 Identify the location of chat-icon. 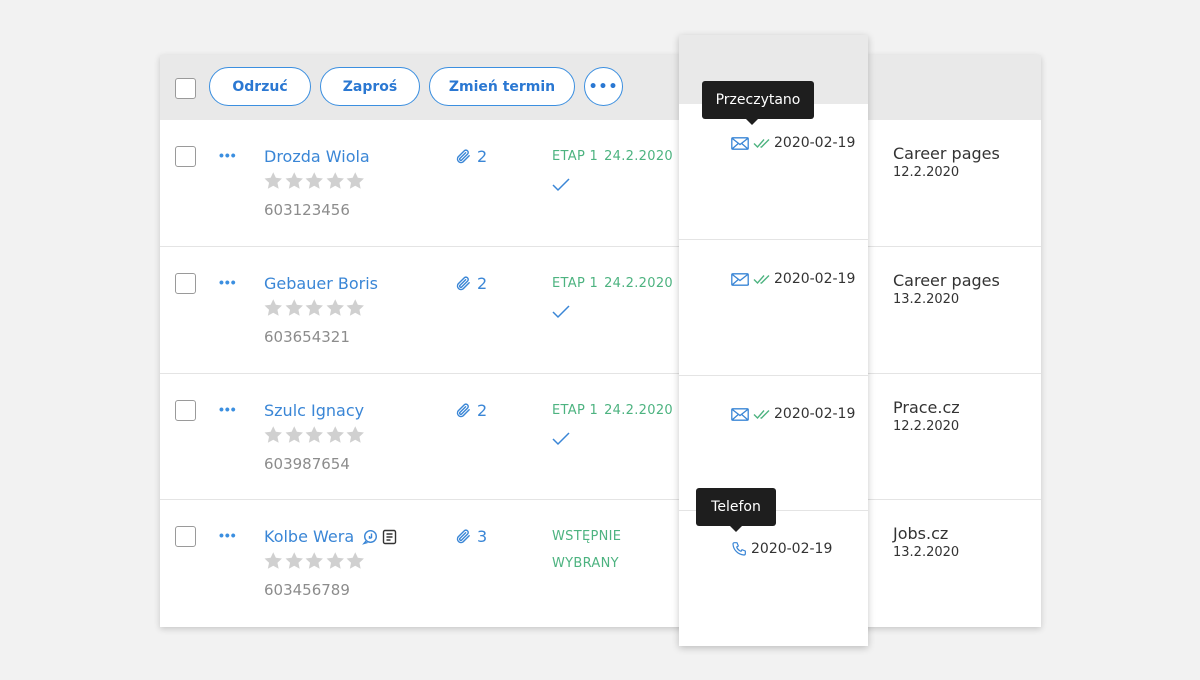
(370, 537).